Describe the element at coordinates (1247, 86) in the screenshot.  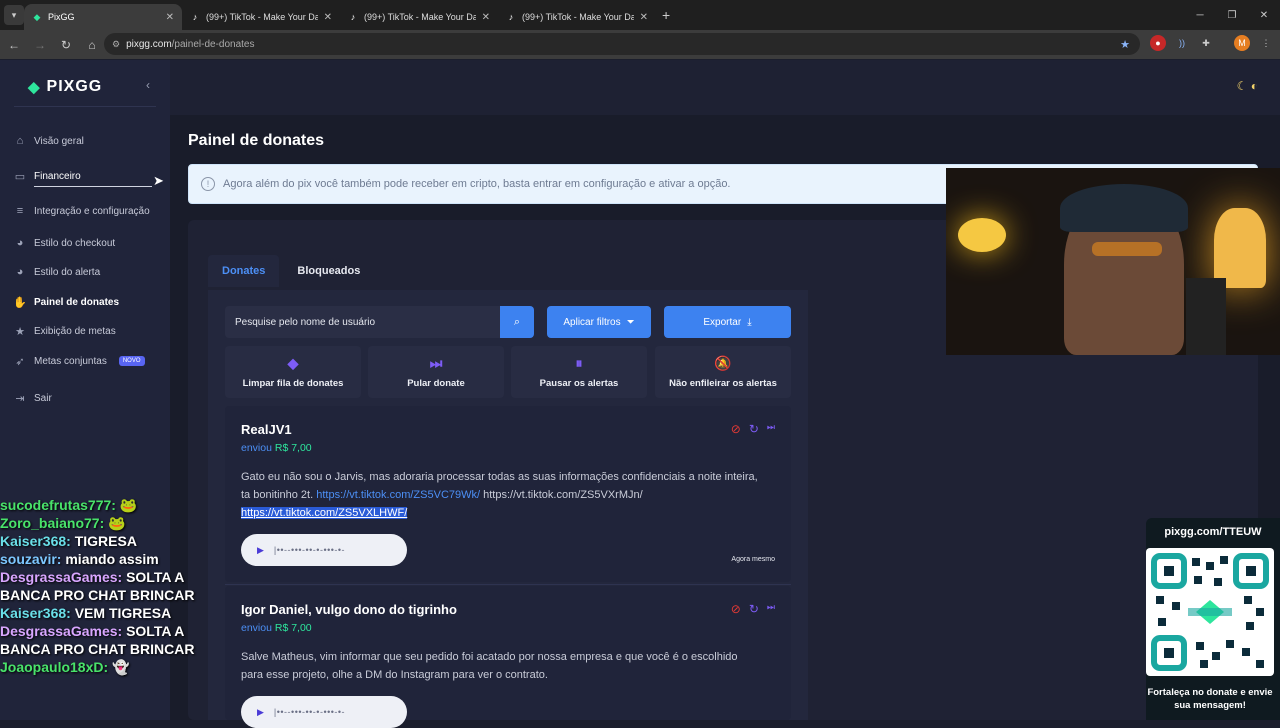
I see `theme-toggle-moon-icon: ☾ ◐` at that location.